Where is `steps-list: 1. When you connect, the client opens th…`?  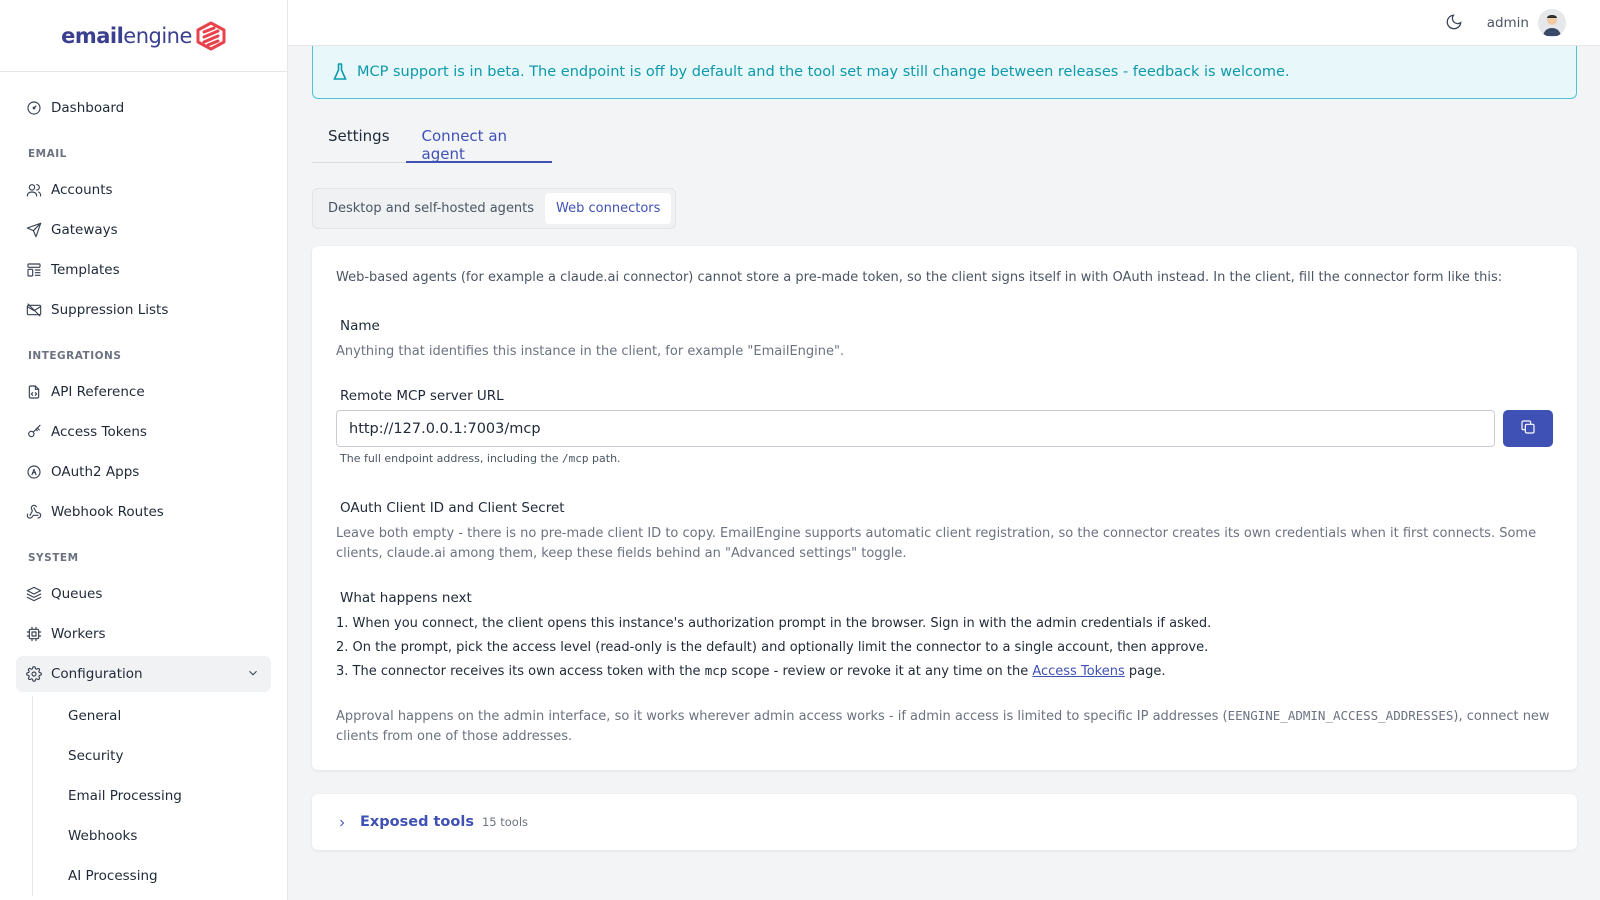 steps-list: 1. When you connect, the client opens th… is located at coordinates (944, 651).